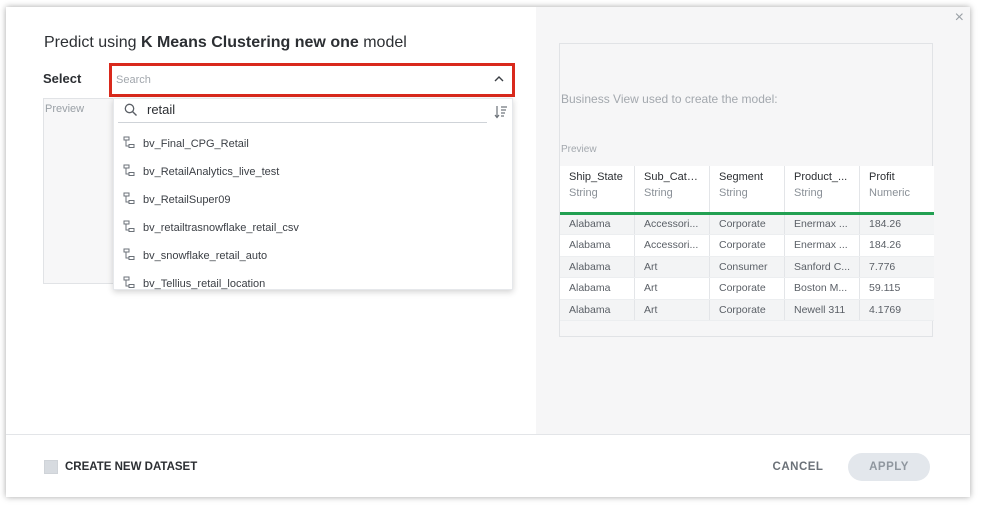 This screenshot has height=508, width=984. I want to click on dialog-footer: CREATE NEW DATASET CANCEL APPLY, so click(488, 465).